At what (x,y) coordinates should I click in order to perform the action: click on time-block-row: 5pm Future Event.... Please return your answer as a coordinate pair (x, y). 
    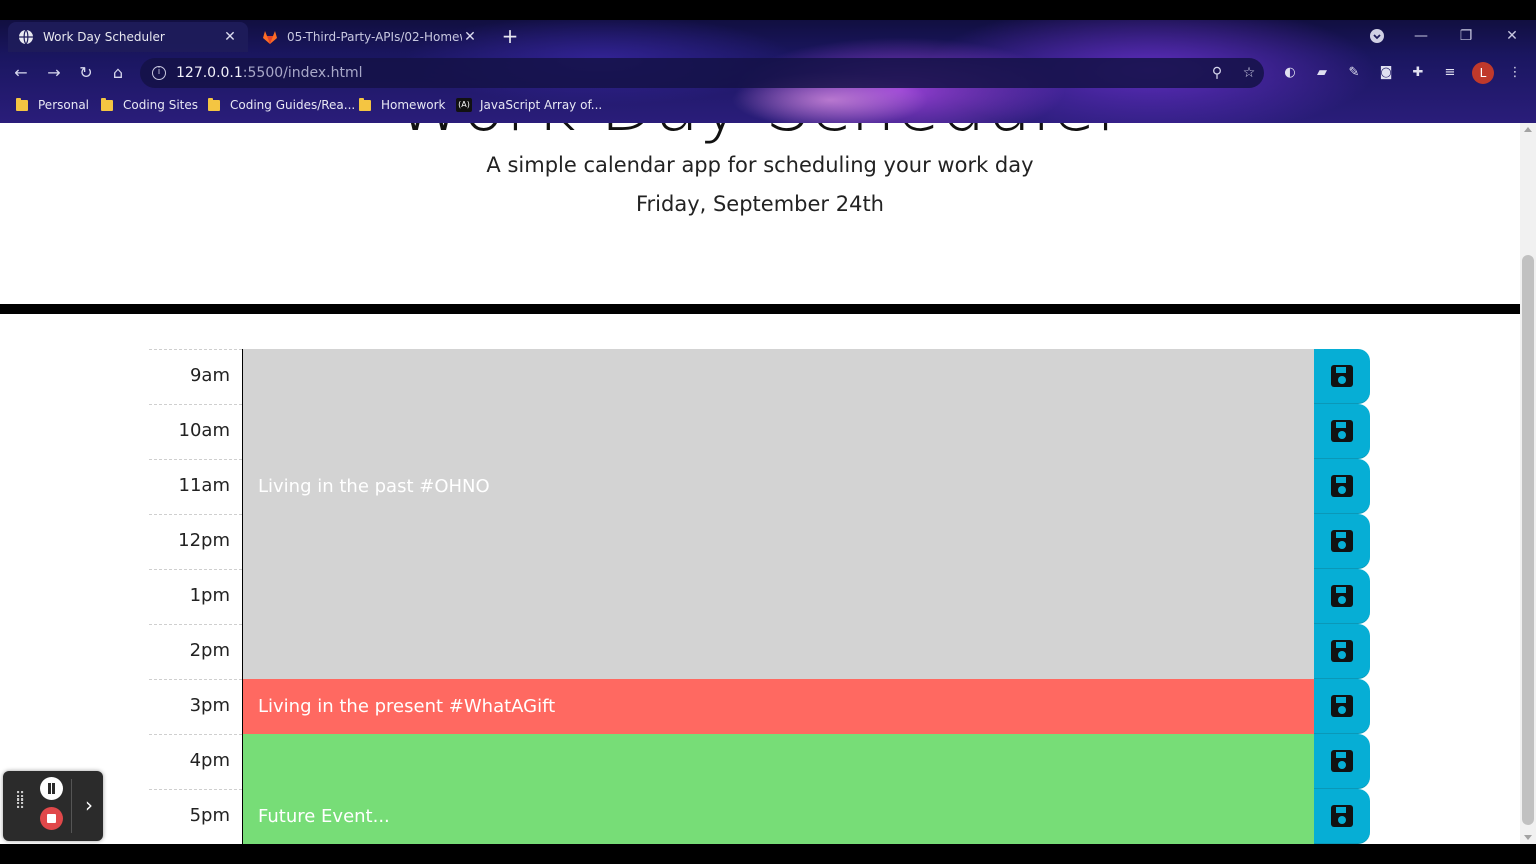
    Looking at the image, I should click on (759, 816).